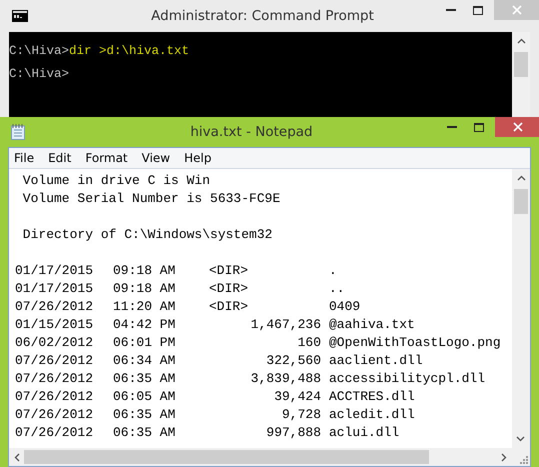  I want to click on size-text: 39,424, so click(297, 397).